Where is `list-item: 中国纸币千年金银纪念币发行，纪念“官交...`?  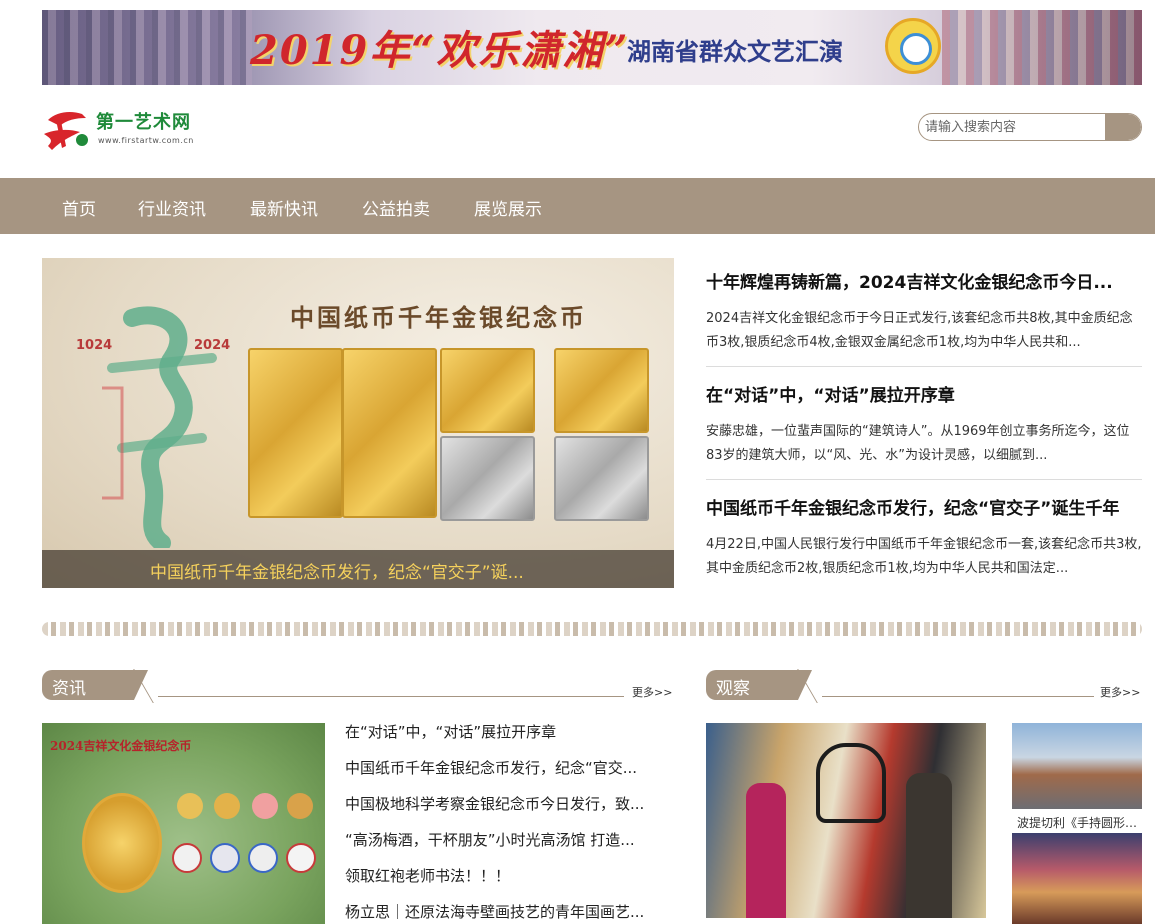 list-item: 中国纸币千年金银纪念币发行，纪念“官交... is located at coordinates (510, 775).